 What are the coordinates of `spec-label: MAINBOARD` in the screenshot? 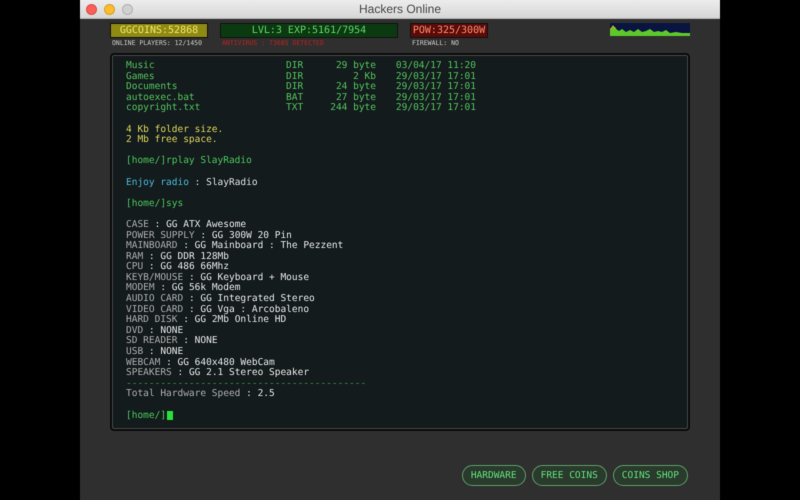 It's located at (152, 246).